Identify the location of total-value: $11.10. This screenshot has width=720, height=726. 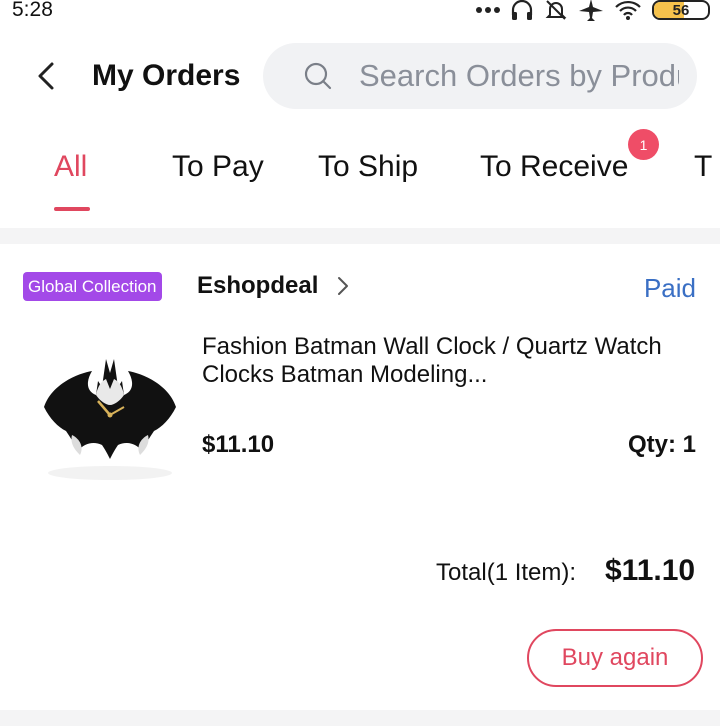
(650, 570).